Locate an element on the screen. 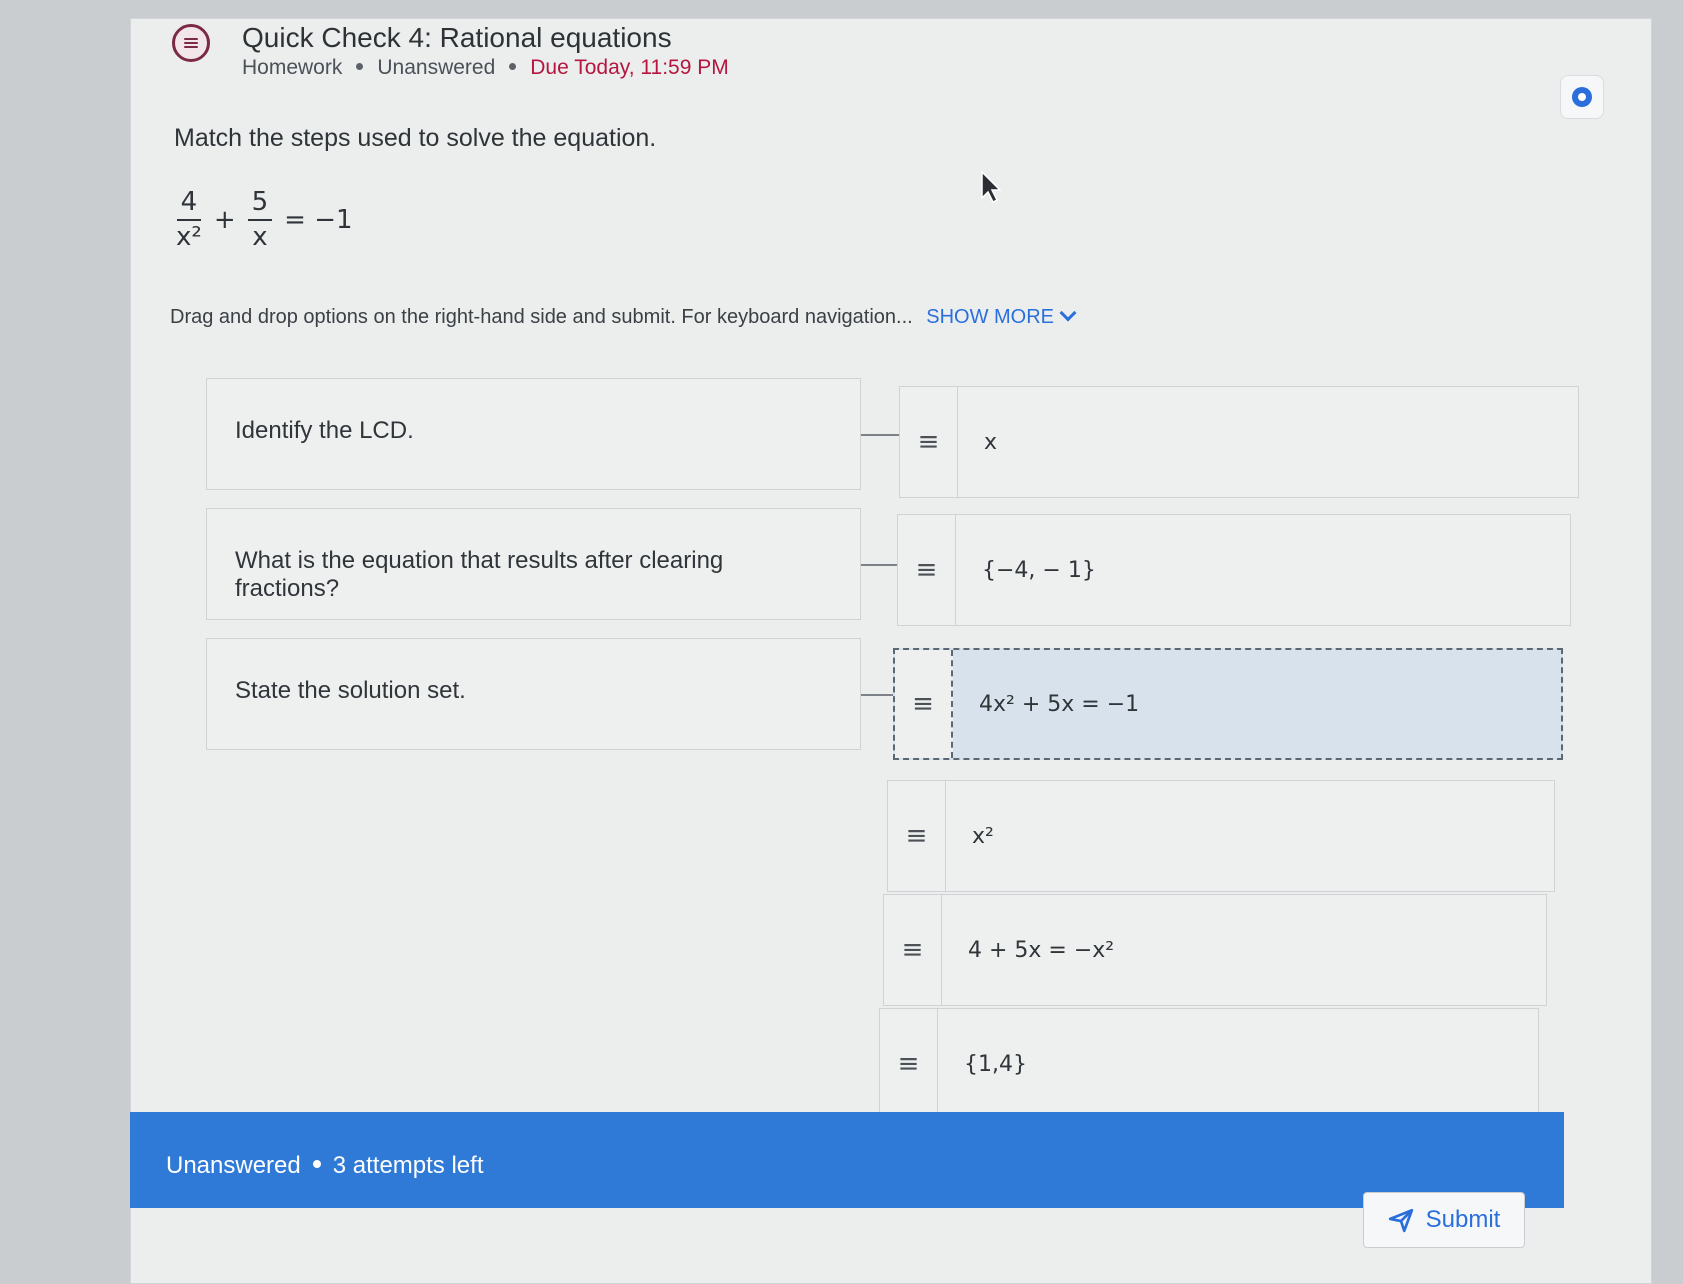 The image size is (1683, 1284). prompt-identify-lcd: Identify the LCD. is located at coordinates (533, 434).